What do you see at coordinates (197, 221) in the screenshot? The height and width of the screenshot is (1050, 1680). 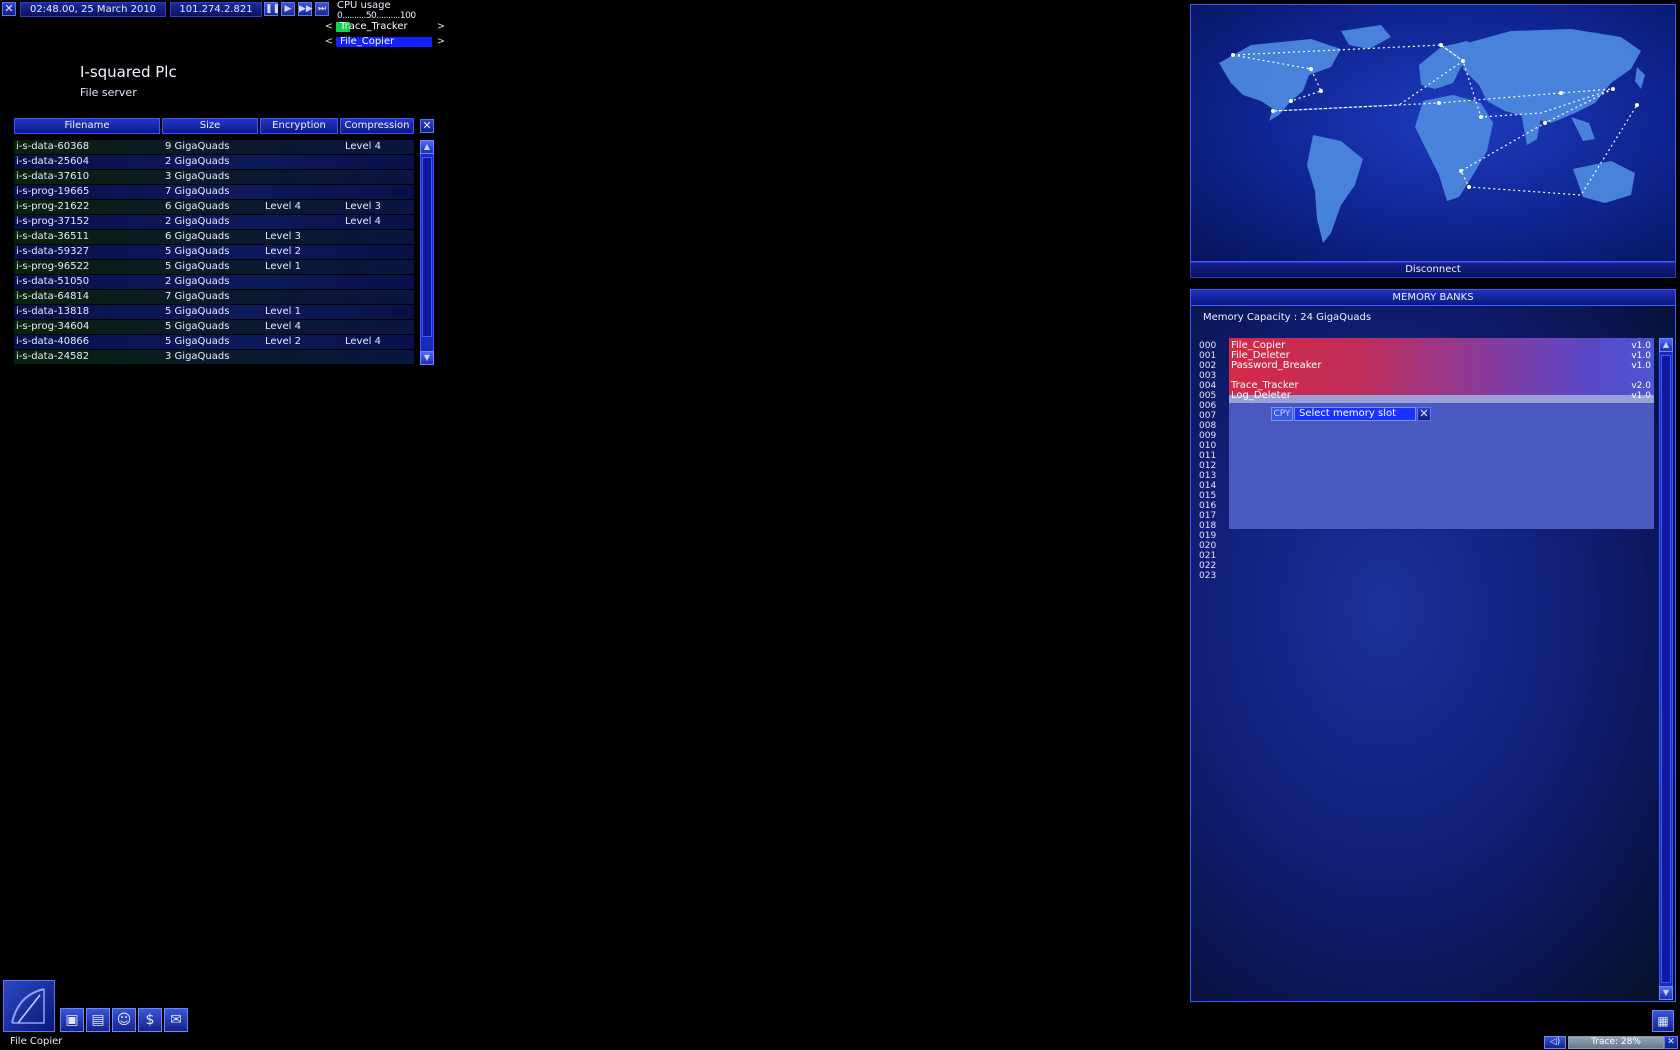 I see `file-size: 2 GigaQuads` at bounding box center [197, 221].